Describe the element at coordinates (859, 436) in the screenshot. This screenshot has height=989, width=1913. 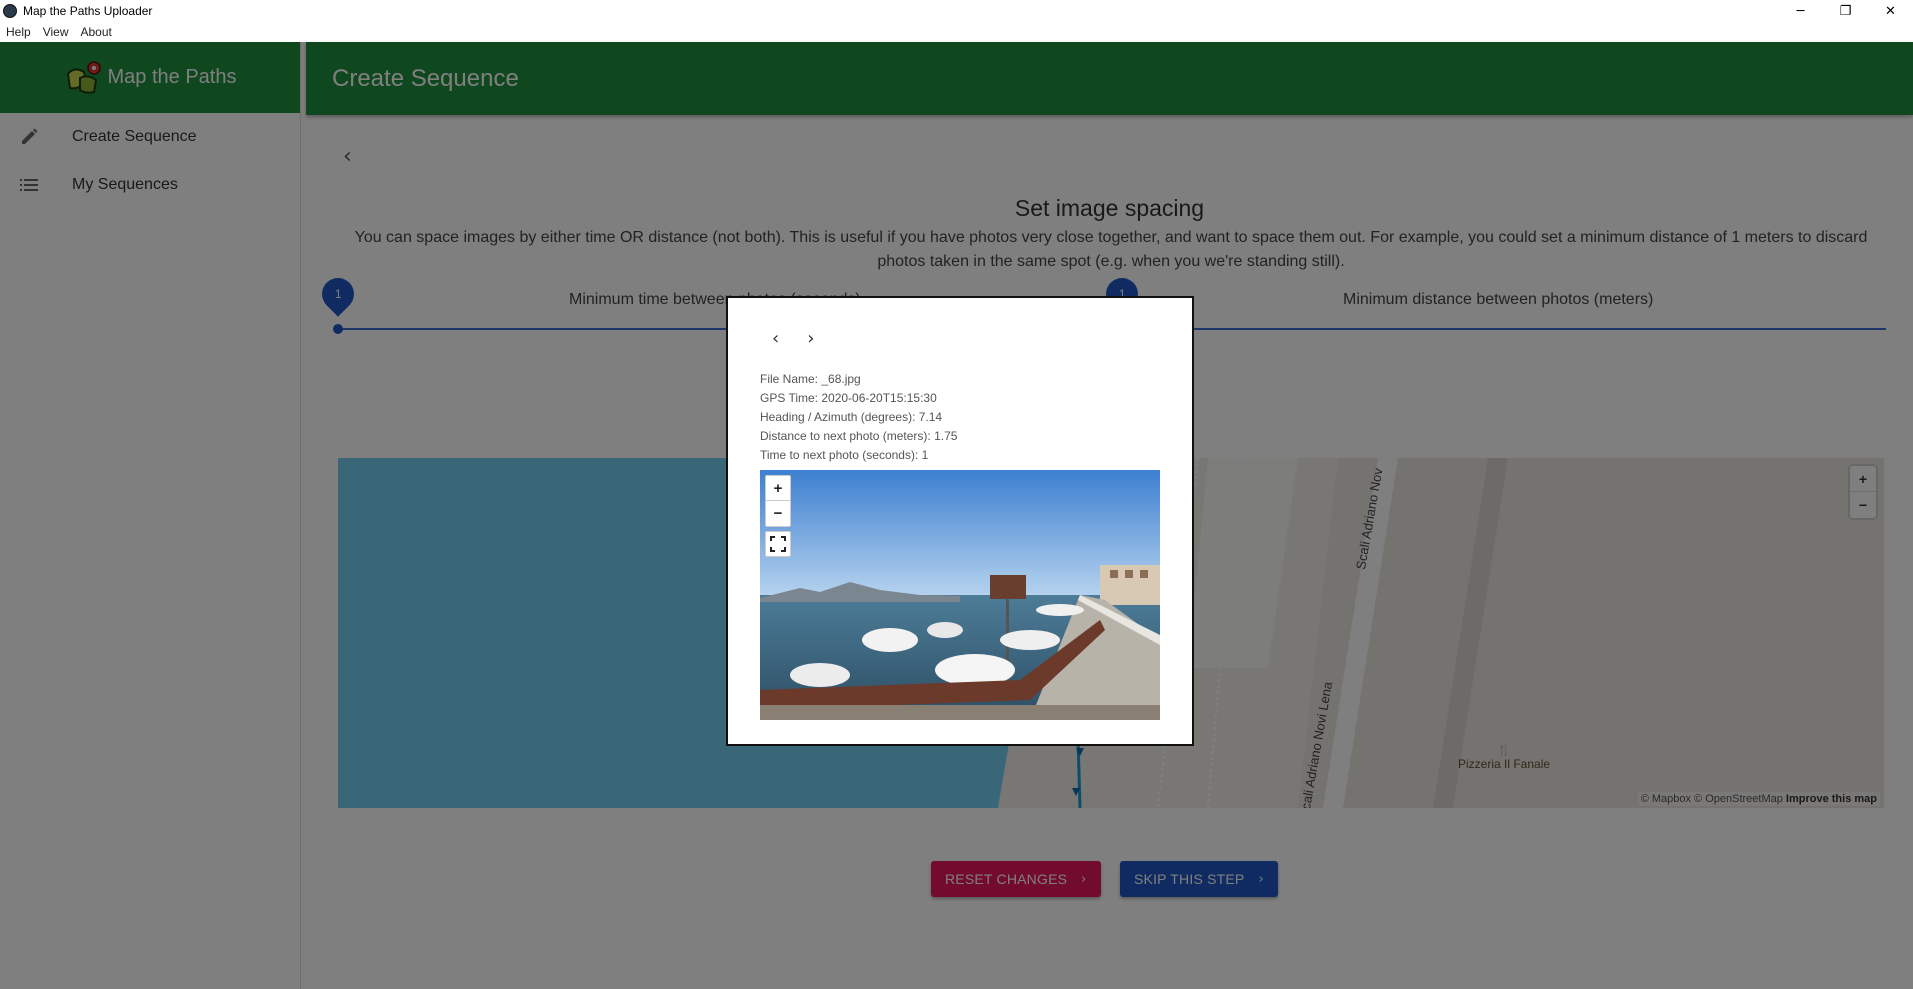
I see `distance-to-next: Distance to next photo (meters): 1.75` at that location.